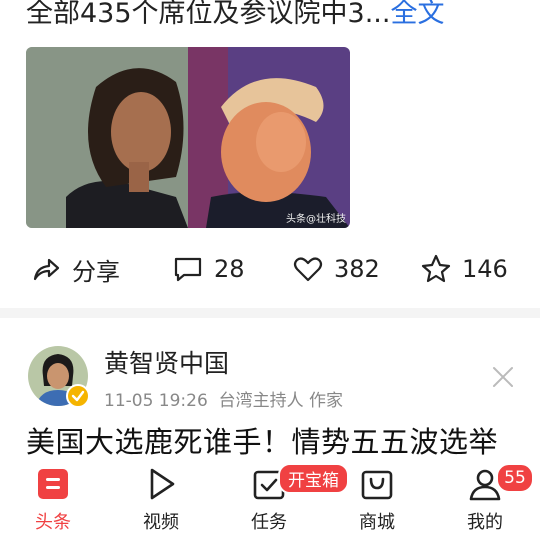 The image size is (540, 540). Describe the element at coordinates (161, 503) in the screenshot. I see `tab-video: 视频` at that location.